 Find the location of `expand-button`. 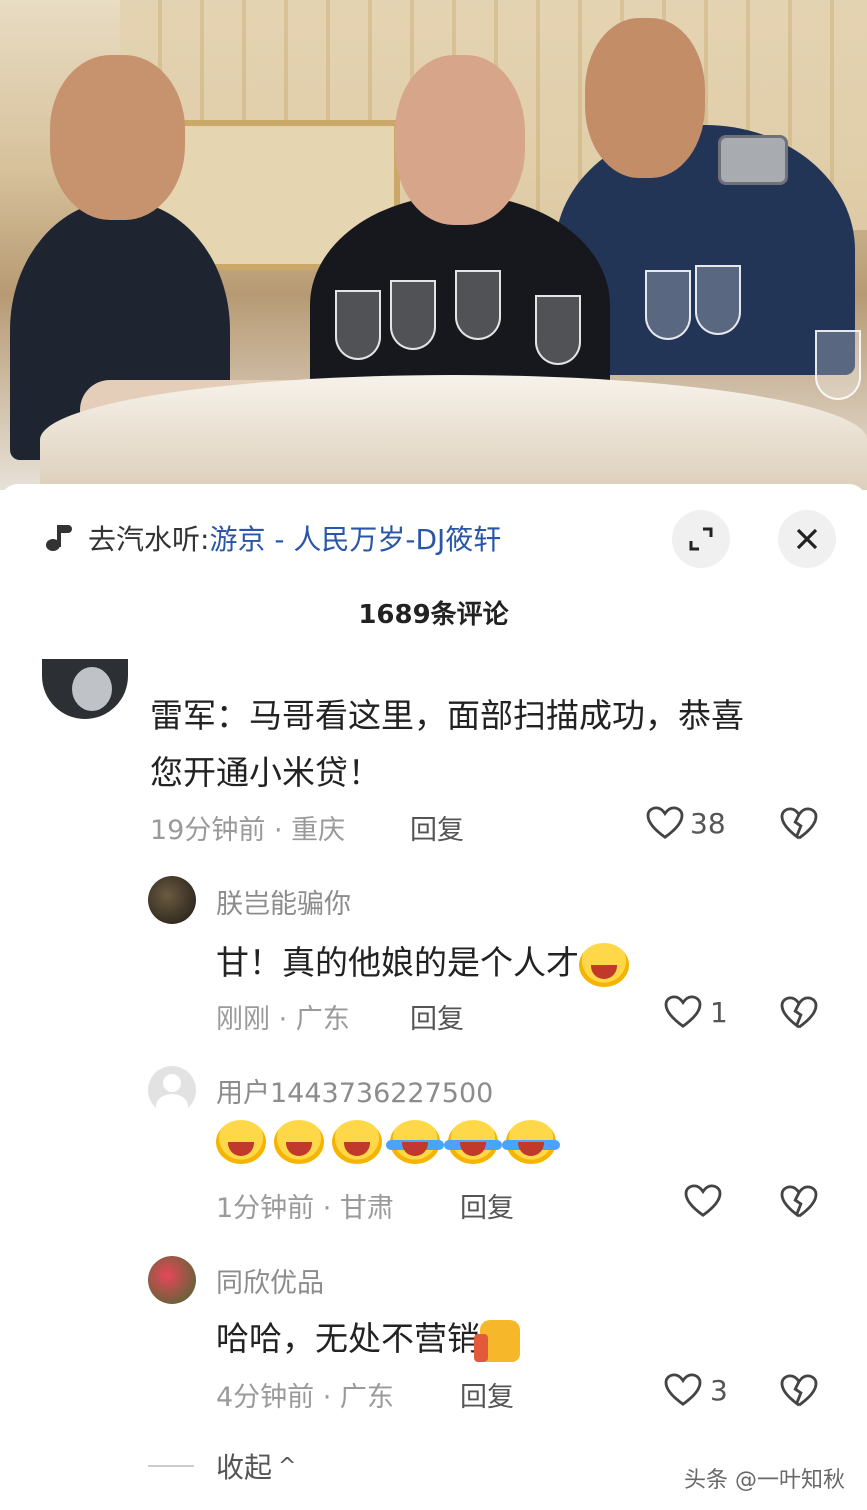

expand-button is located at coordinates (701, 539).